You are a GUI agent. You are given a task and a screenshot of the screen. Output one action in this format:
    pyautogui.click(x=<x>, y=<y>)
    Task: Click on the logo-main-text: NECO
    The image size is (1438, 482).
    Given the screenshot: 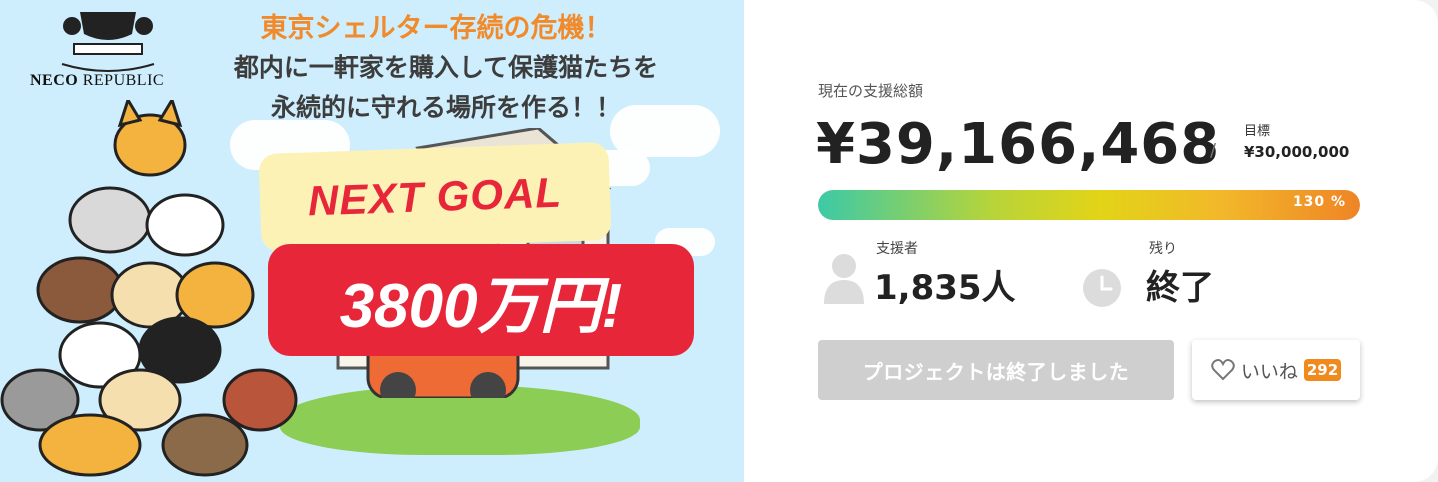 What is the action you would take?
    pyautogui.click(x=54, y=80)
    